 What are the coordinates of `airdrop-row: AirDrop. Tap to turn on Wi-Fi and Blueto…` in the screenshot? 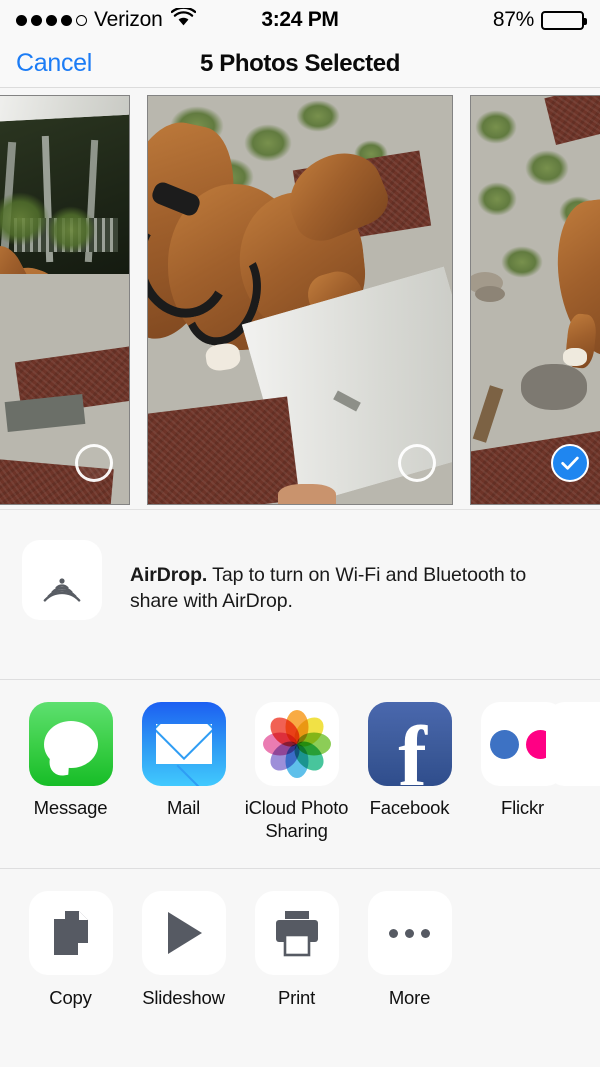 It's located at (300, 580).